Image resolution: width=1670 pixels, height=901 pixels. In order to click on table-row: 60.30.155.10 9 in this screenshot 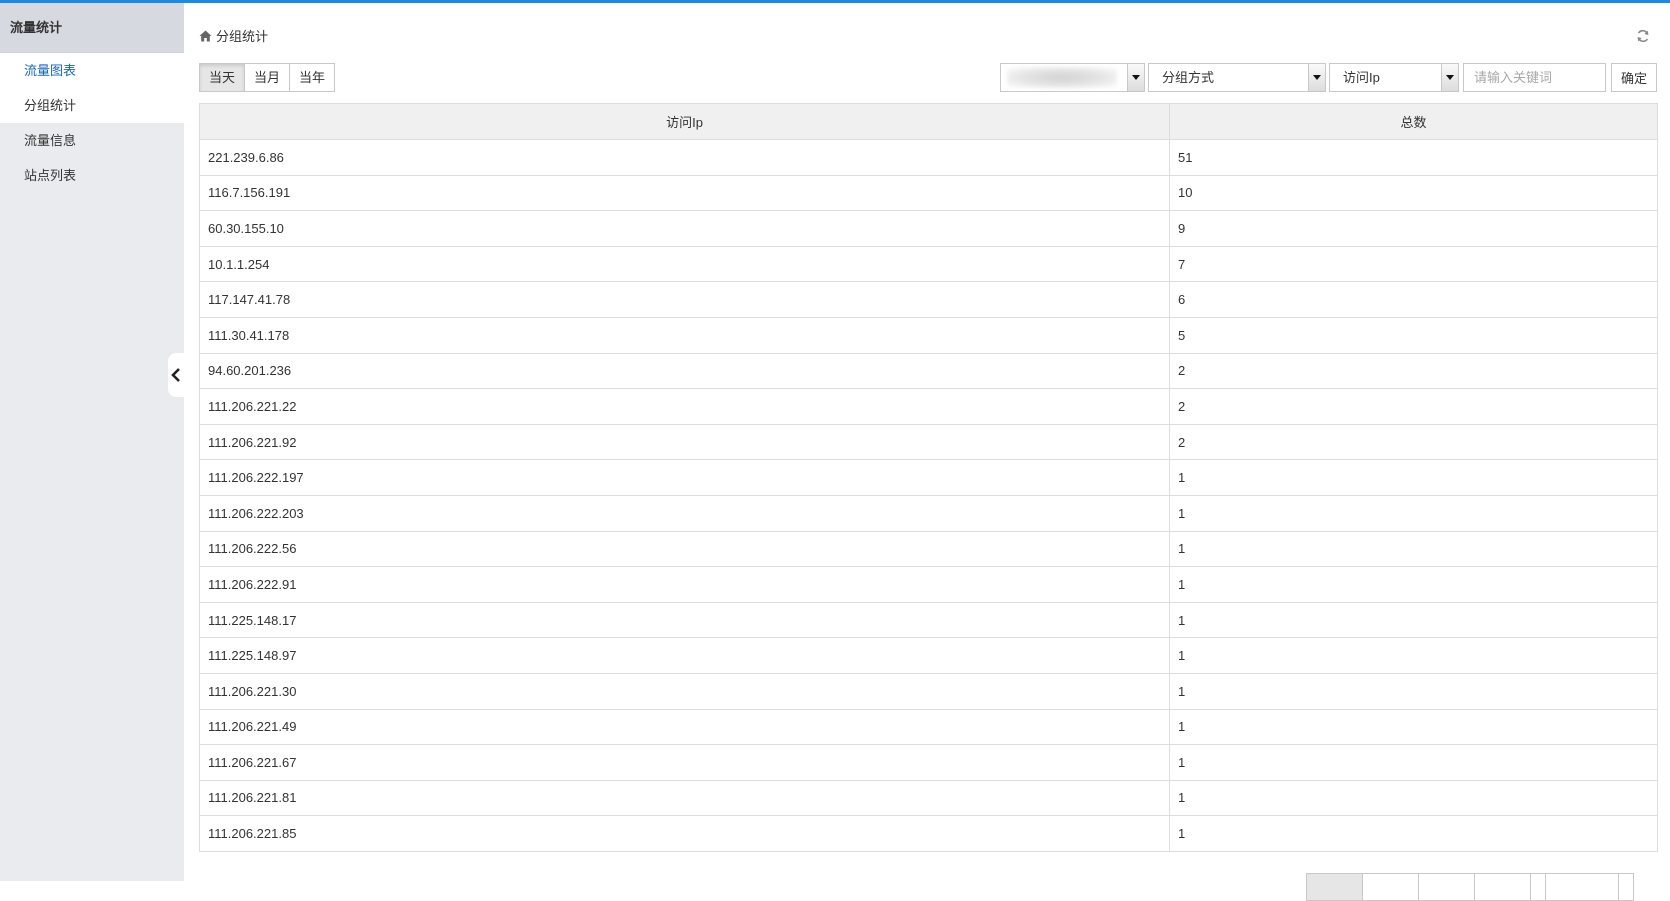, I will do `click(928, 228)`.